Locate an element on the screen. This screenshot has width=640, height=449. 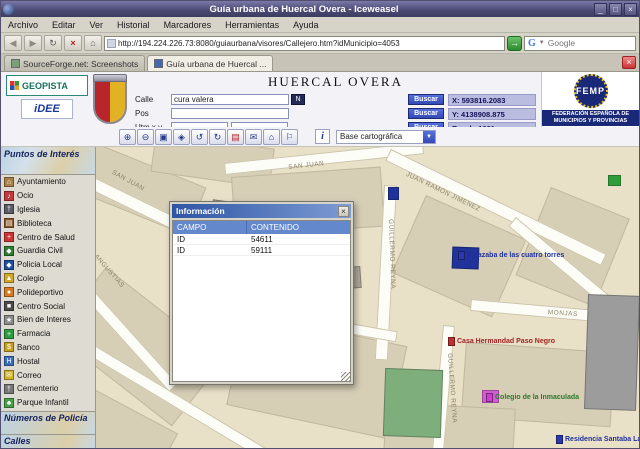
sidebar-item: ● Polideportivo is located at coordinates (48, 292).